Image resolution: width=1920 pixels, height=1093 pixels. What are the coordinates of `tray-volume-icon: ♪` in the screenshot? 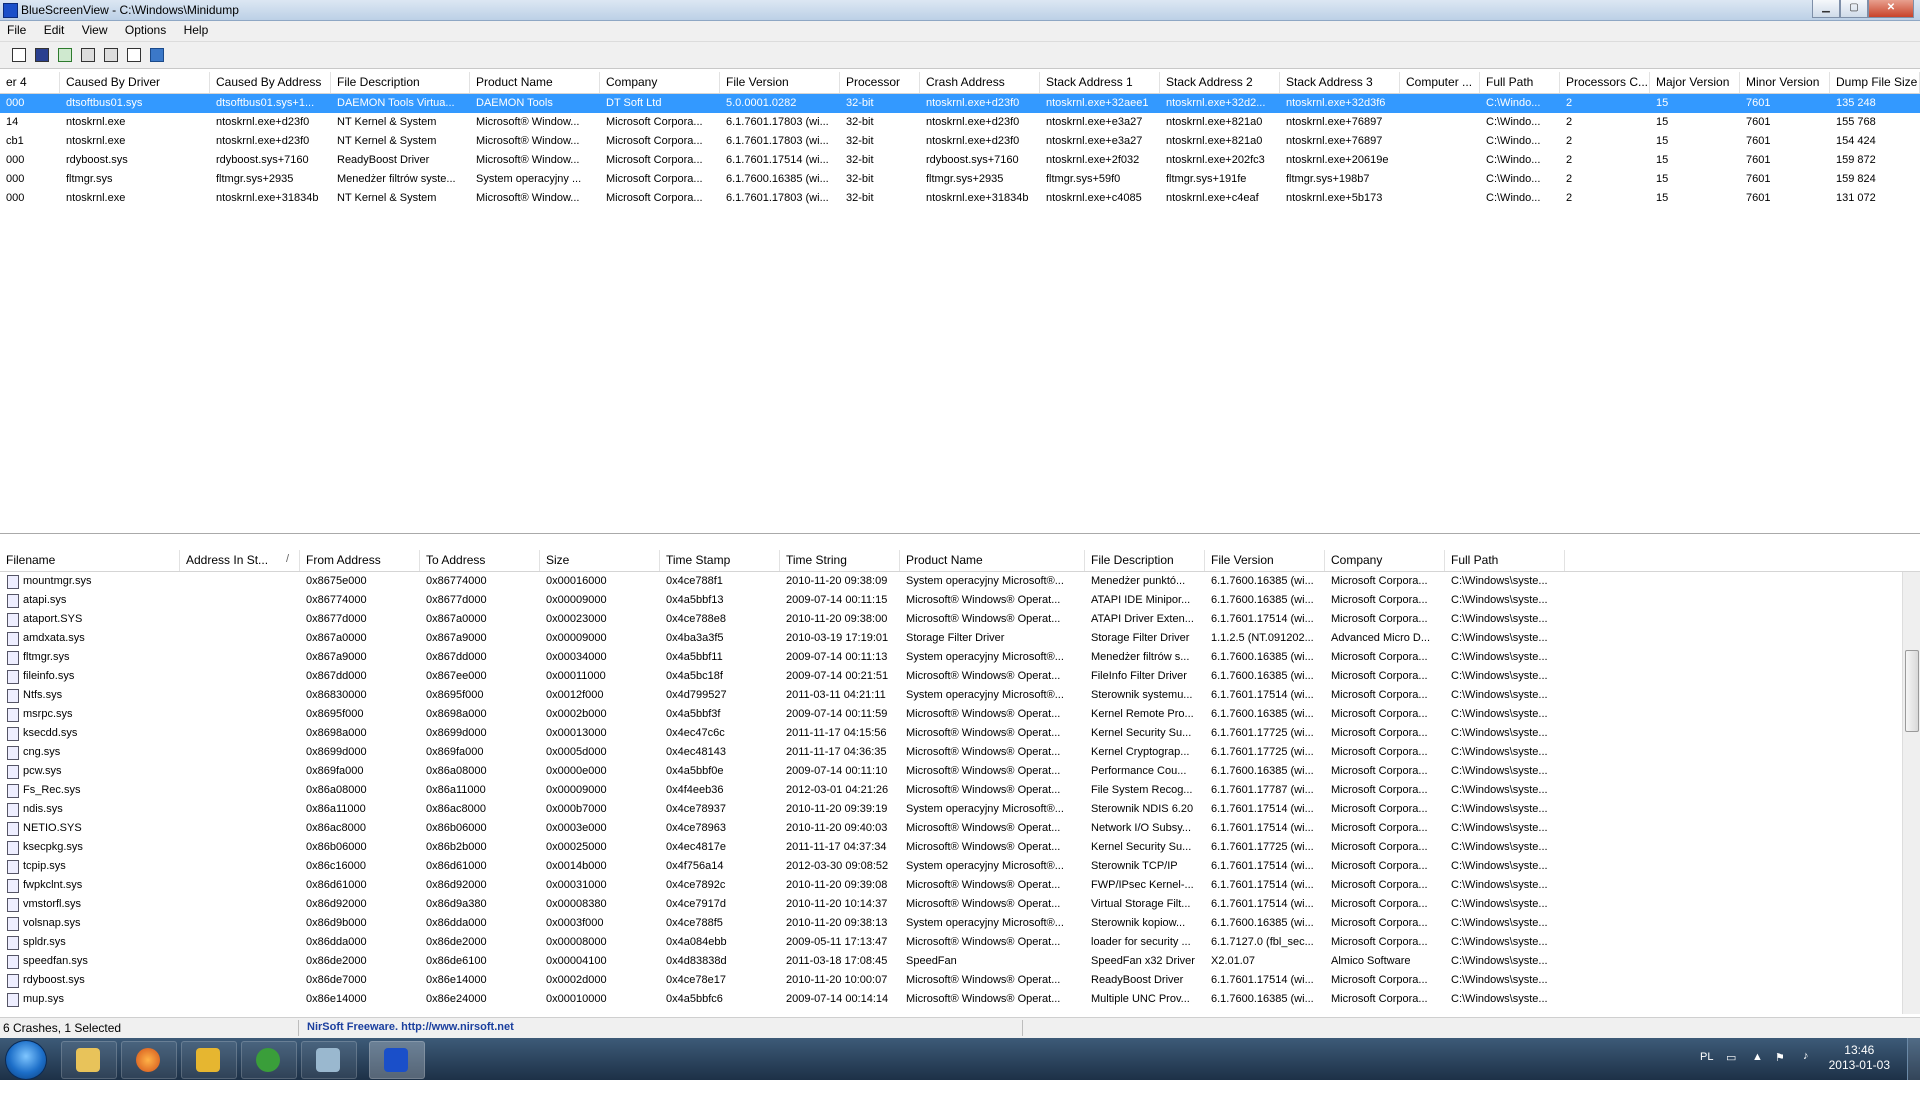 It's located at (1806, 1071).